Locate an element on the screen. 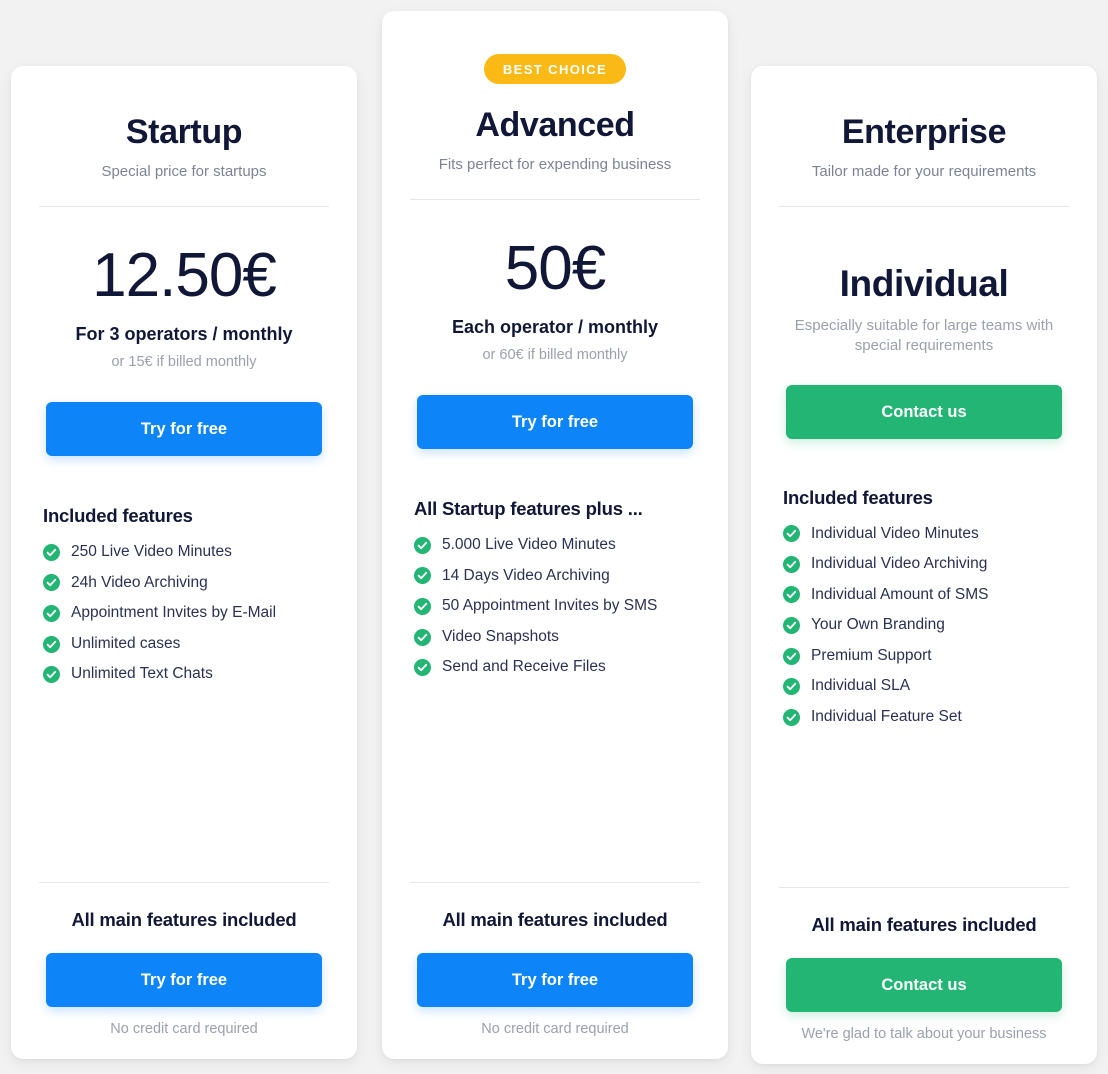 The image size is (1108, 1074). badge-row: BEST CHOICE is located at coordinates (555, 69).